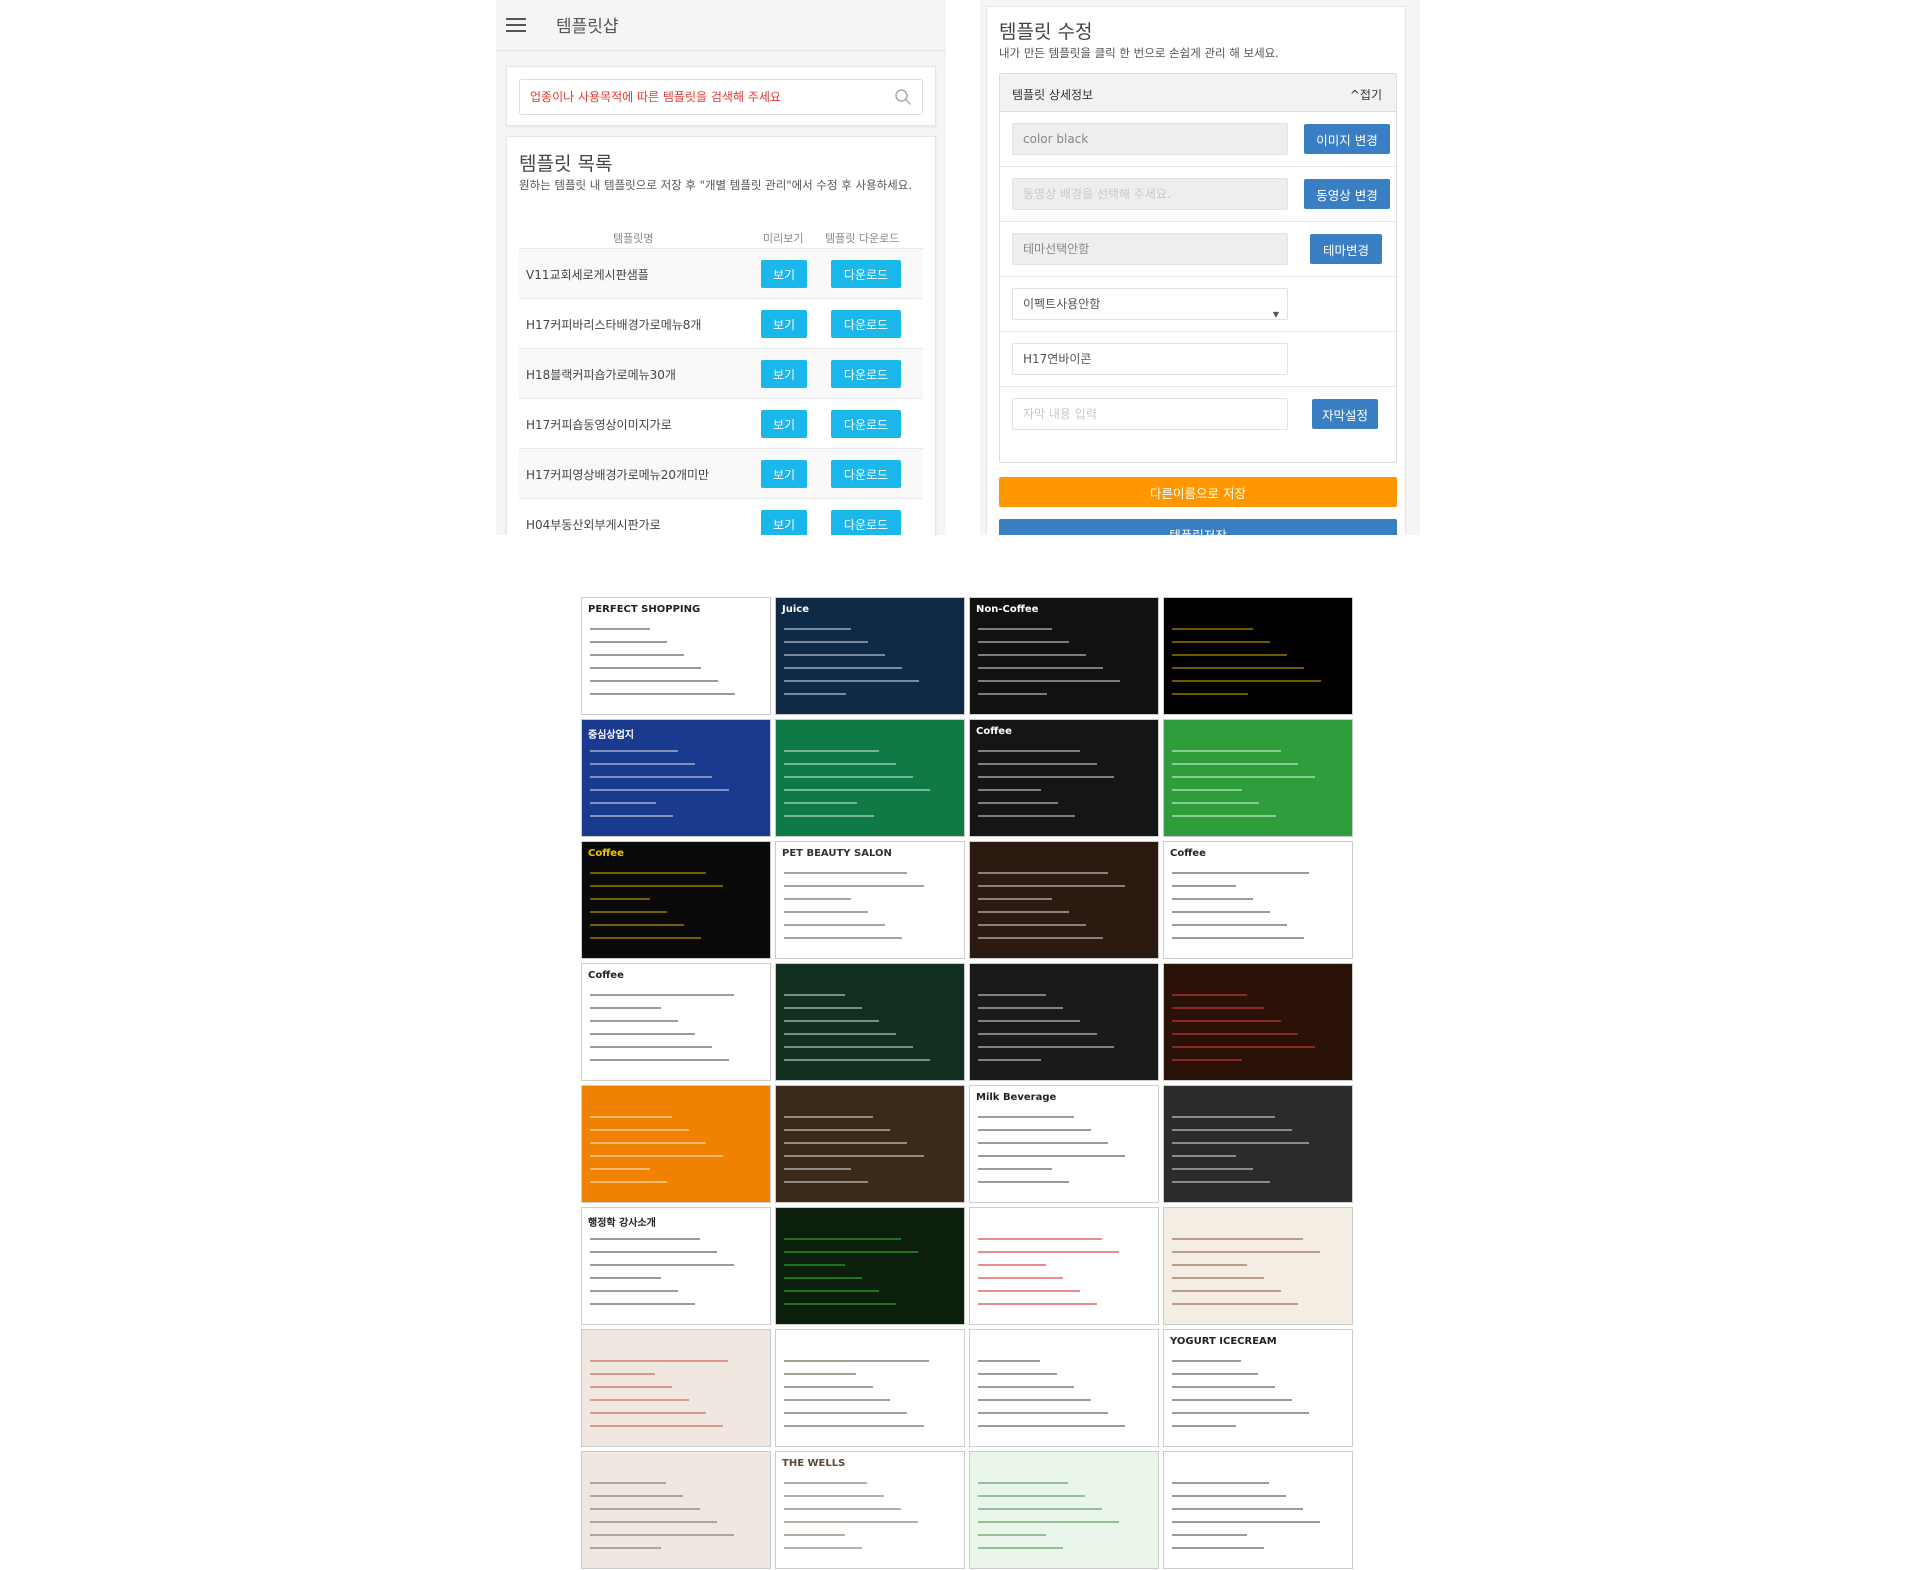 Image resolution: width=1920 pixels, height=1570 pixels. I want to click on template-thumbnail: Milk Beverage, so click(1064, 1144).